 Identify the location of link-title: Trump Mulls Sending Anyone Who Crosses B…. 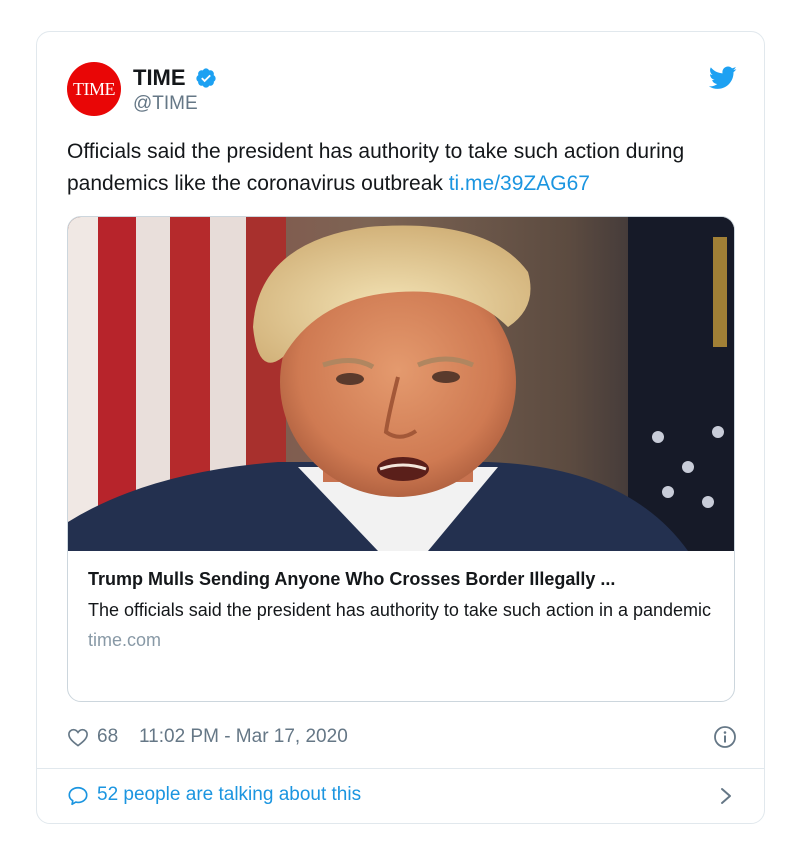
(352, 579).